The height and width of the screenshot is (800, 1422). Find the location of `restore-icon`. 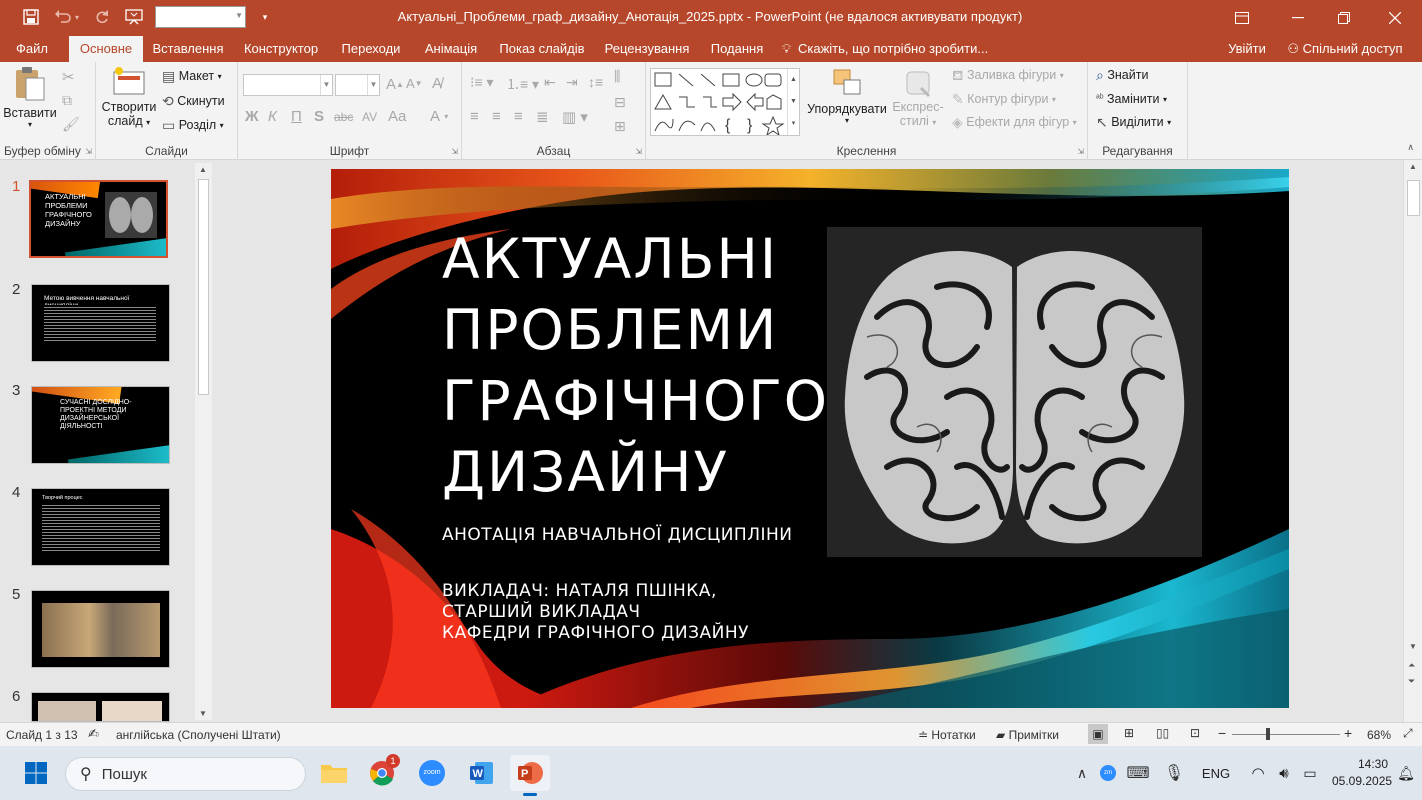

restore-icon is located at coordinates (1344, 18).